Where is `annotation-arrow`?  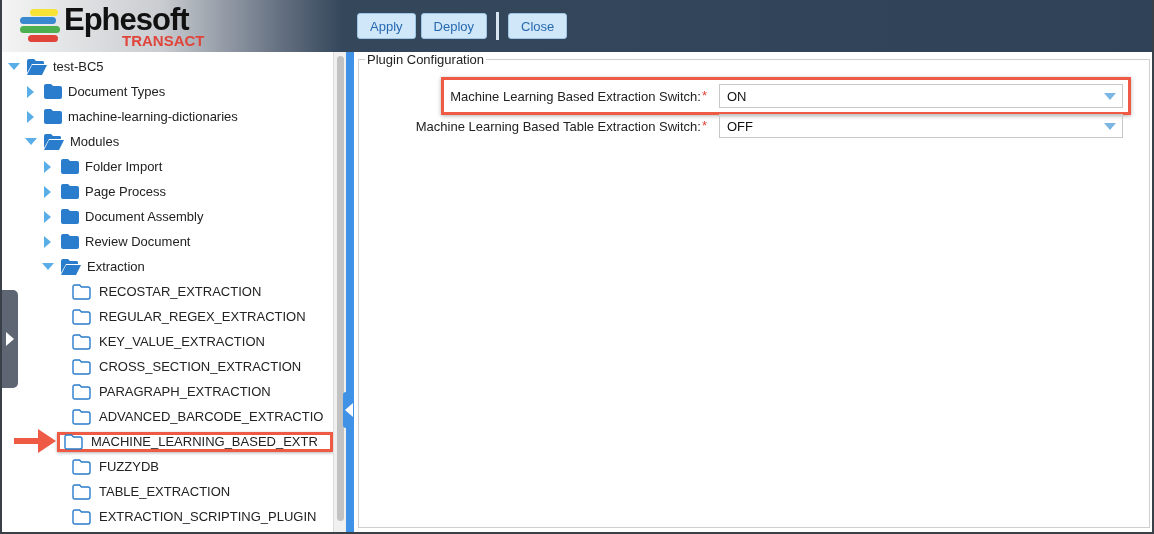
annotation-arrow is located at coordinates (35, 441).